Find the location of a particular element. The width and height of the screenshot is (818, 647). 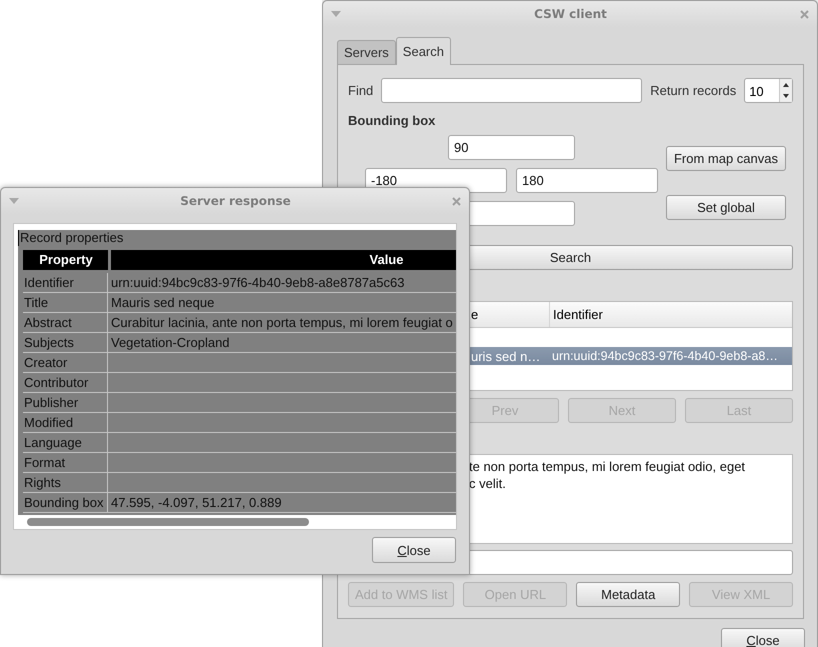

column-header: Identifier is located at coordinates (670, 314).